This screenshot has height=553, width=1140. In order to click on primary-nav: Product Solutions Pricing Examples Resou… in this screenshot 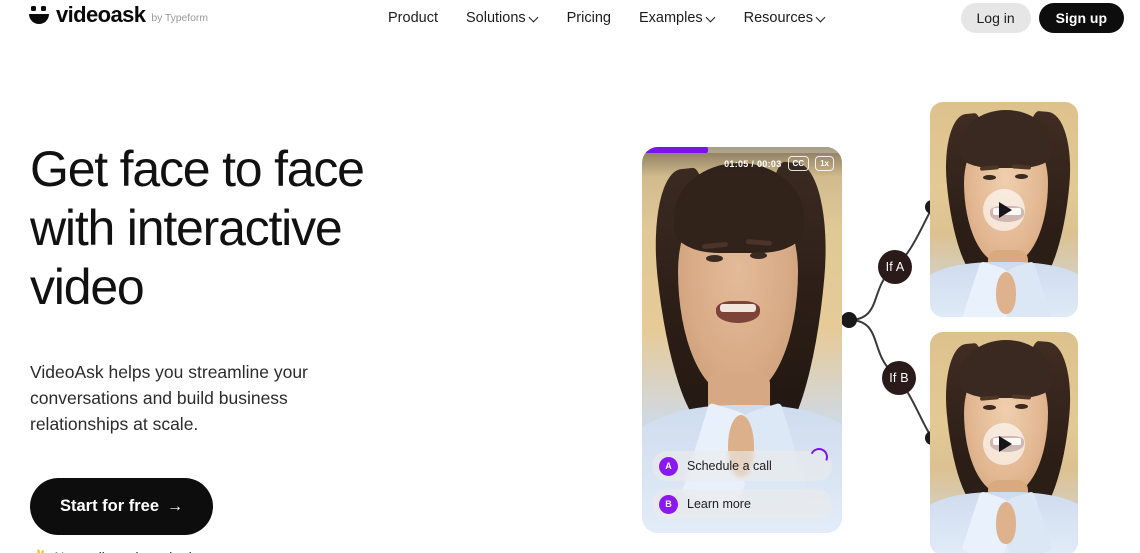, I will do `click(607, 18)`.